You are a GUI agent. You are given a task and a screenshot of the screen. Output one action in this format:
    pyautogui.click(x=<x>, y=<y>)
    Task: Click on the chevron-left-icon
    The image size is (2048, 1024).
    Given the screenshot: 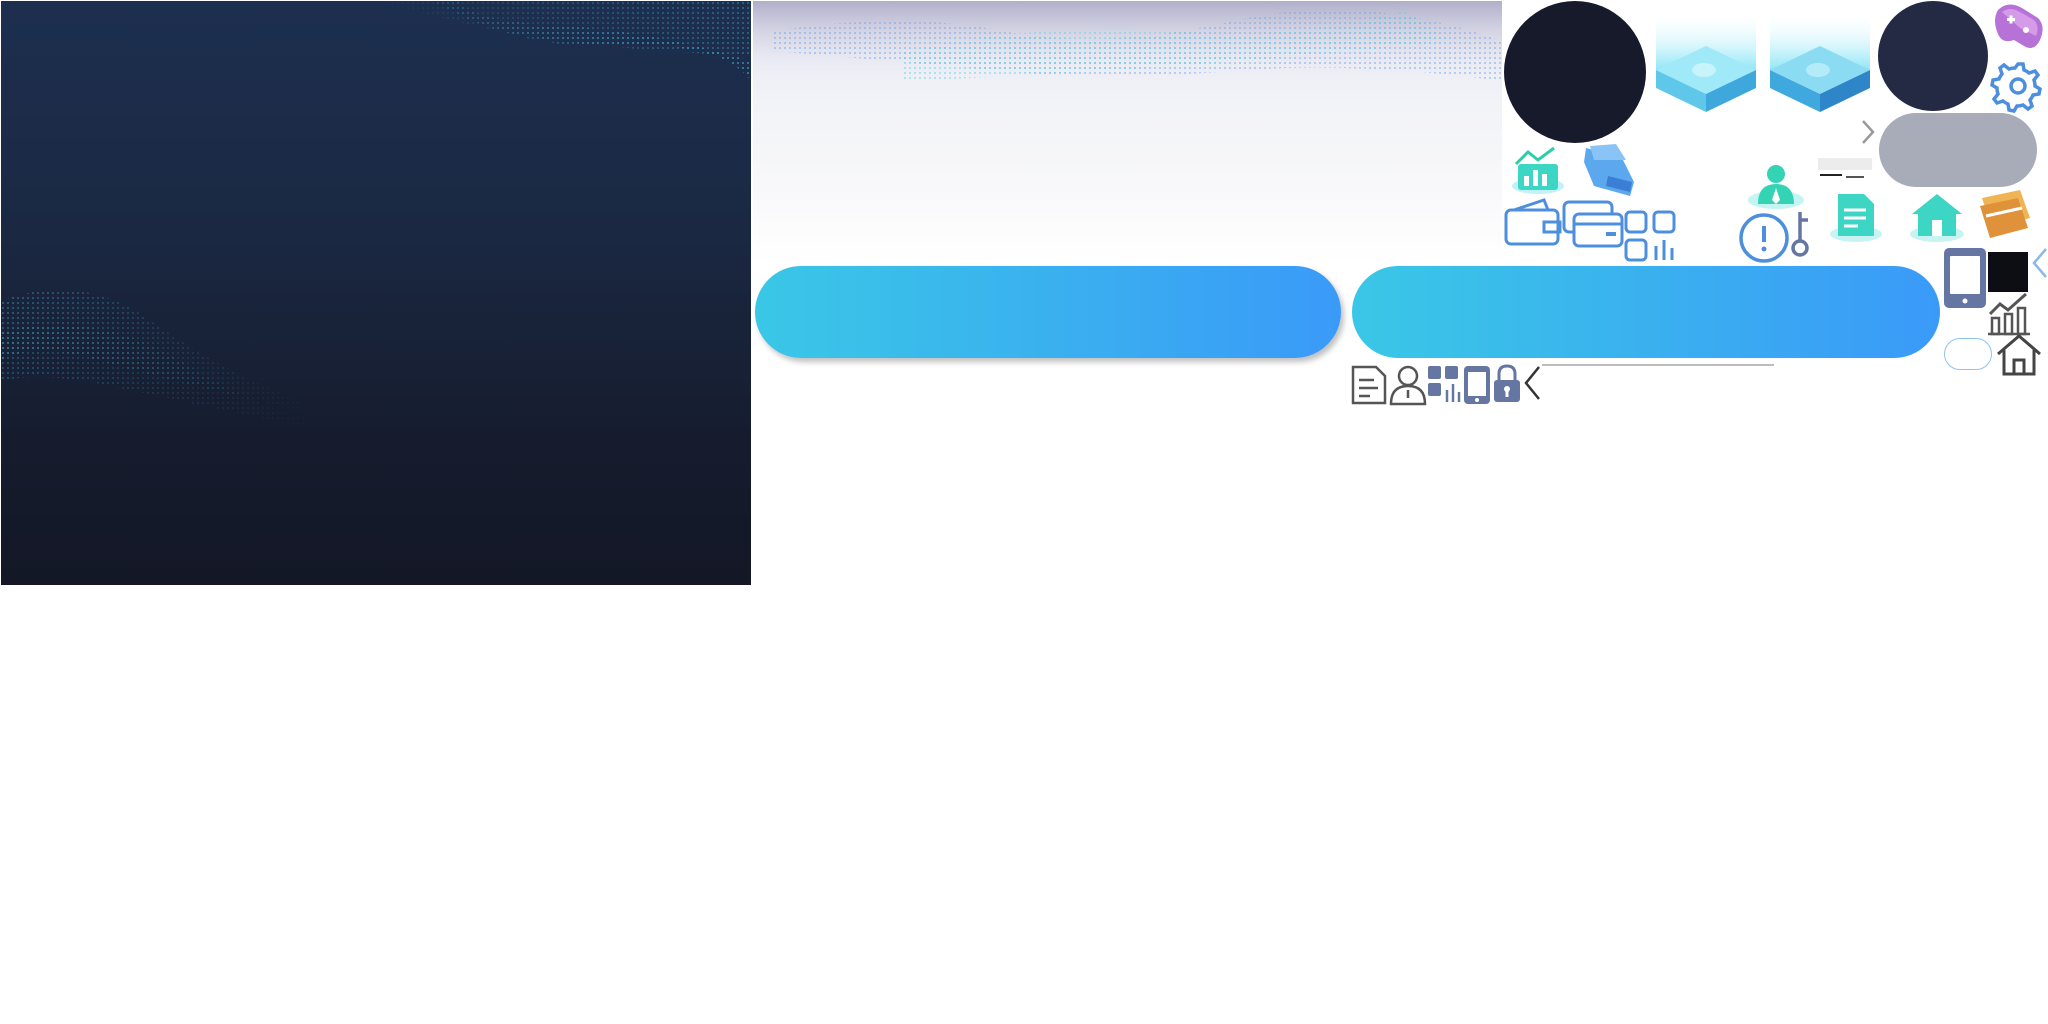 What is the action you would take?
    pyautogui.click(x=2039, y=263)
    